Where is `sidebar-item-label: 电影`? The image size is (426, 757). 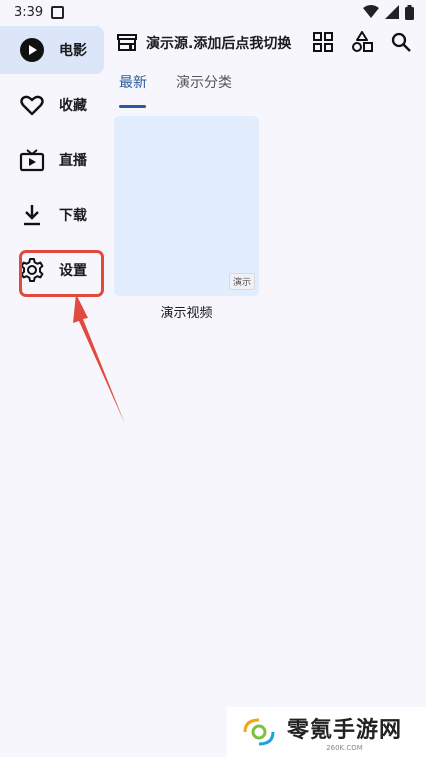 sidebar-item-label: 电影 is located at coordinates (73, 51).